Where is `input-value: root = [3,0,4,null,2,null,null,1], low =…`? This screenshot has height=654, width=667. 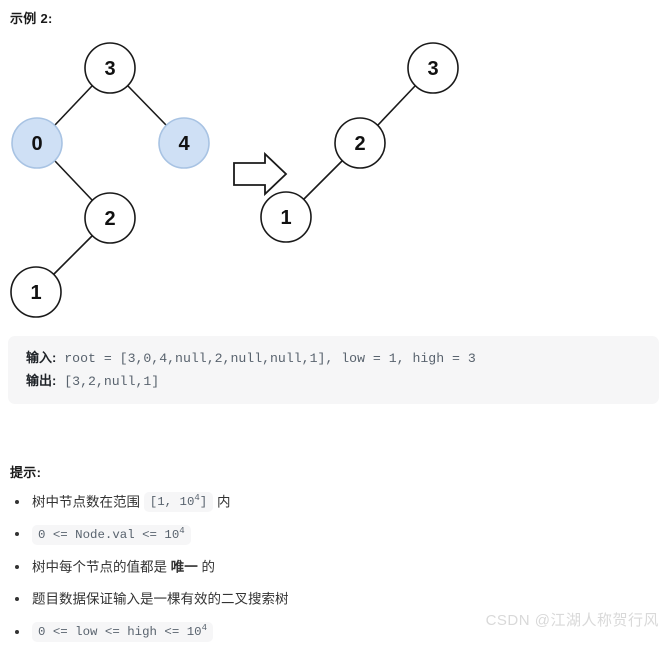
input-value: root = [3,0,4,null,2,null,null,1], low =… is located at coordinates (266, 358).